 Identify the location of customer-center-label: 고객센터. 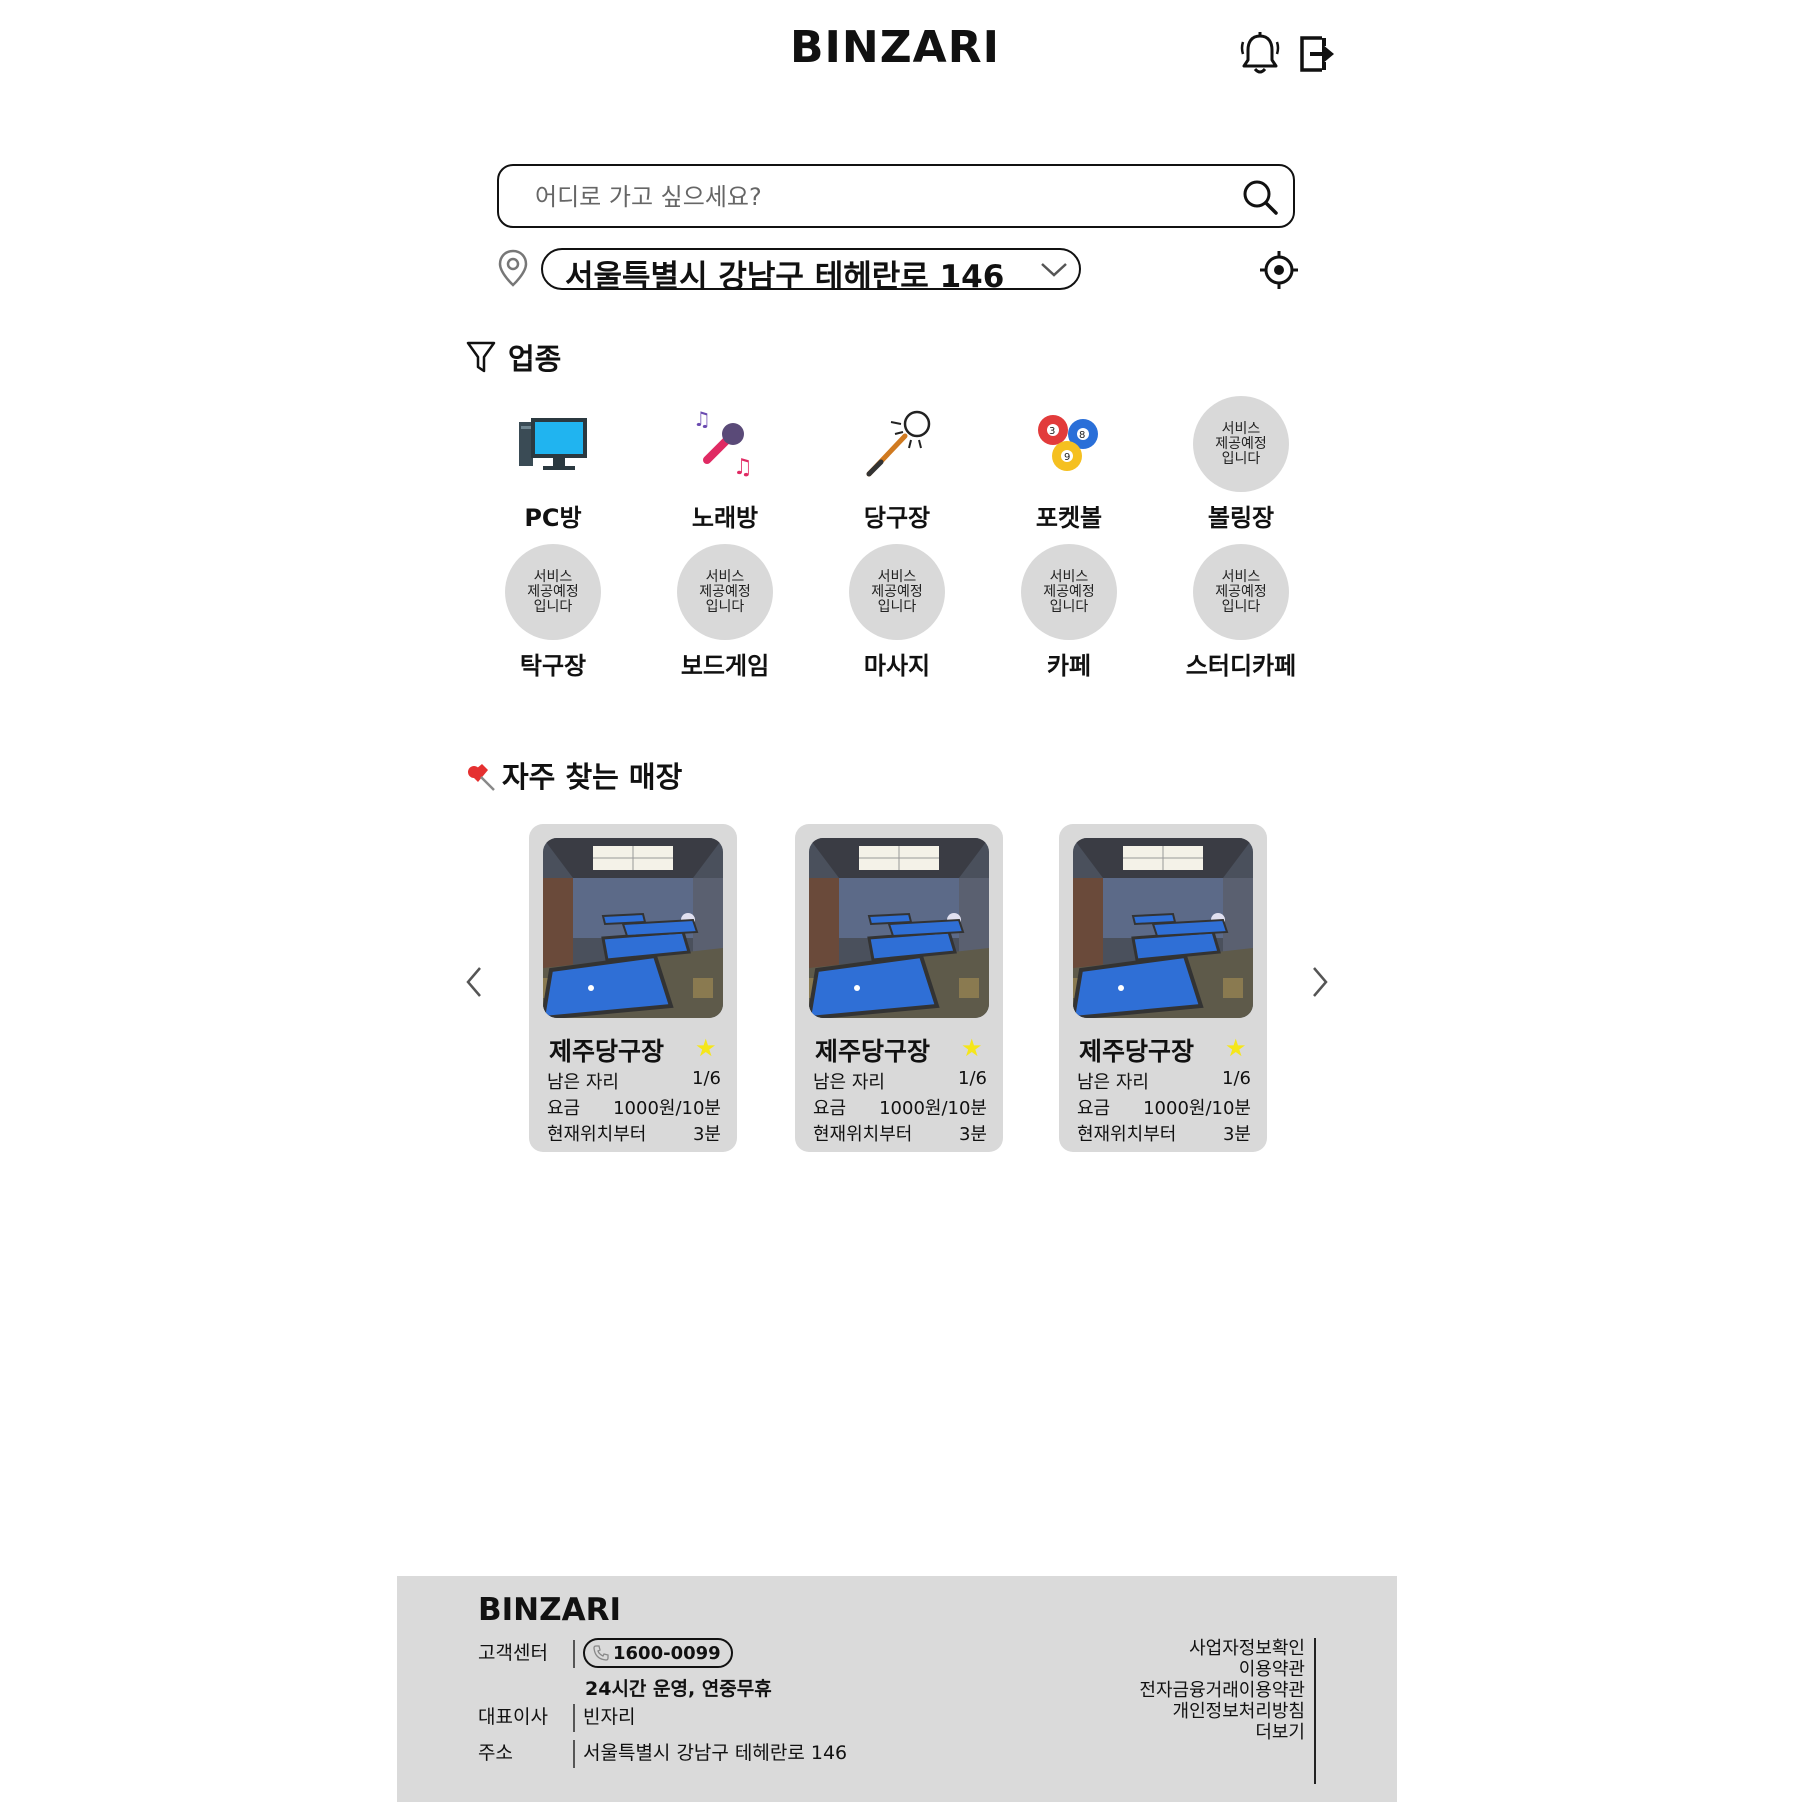
(513, 1653).